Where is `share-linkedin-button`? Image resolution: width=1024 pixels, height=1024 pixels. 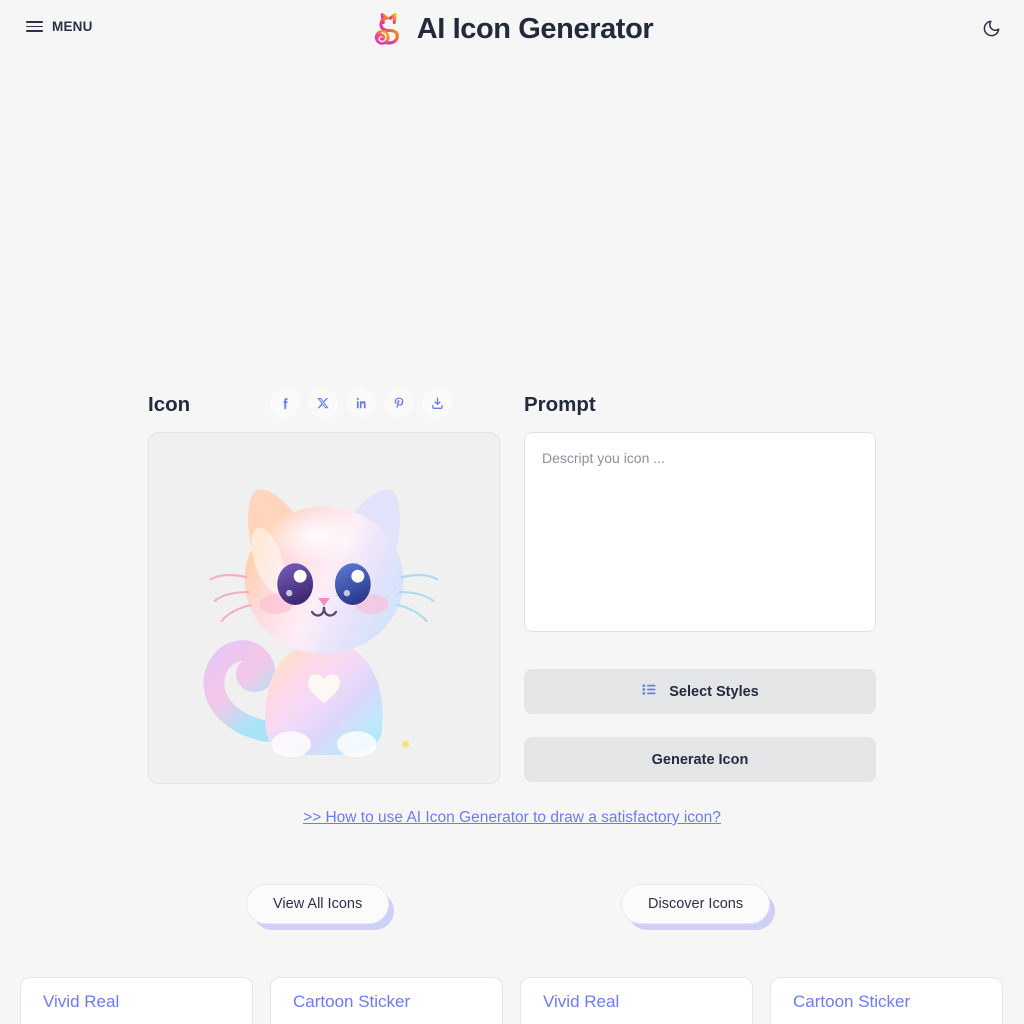 share-linkedin-button is located at coordinates (361, 403).